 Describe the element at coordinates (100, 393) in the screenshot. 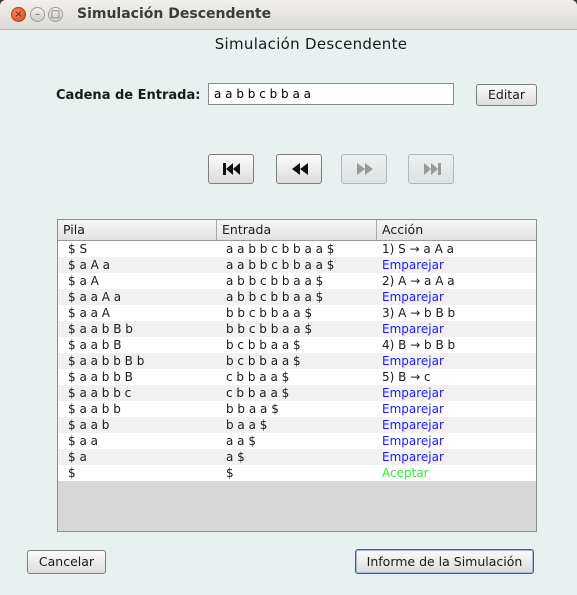

I see `cell-pila: $ a a b b c` at that location.